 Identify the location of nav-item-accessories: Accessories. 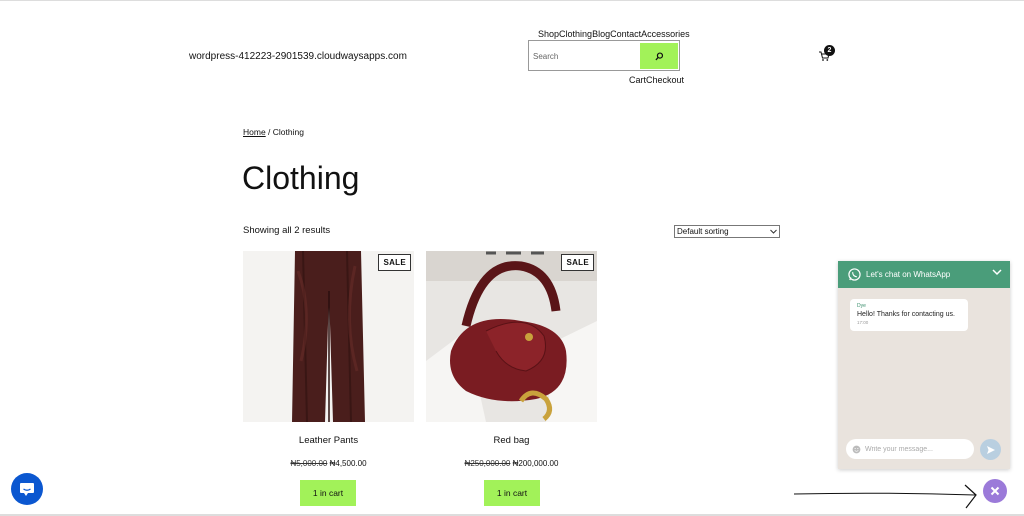
(665, 34).